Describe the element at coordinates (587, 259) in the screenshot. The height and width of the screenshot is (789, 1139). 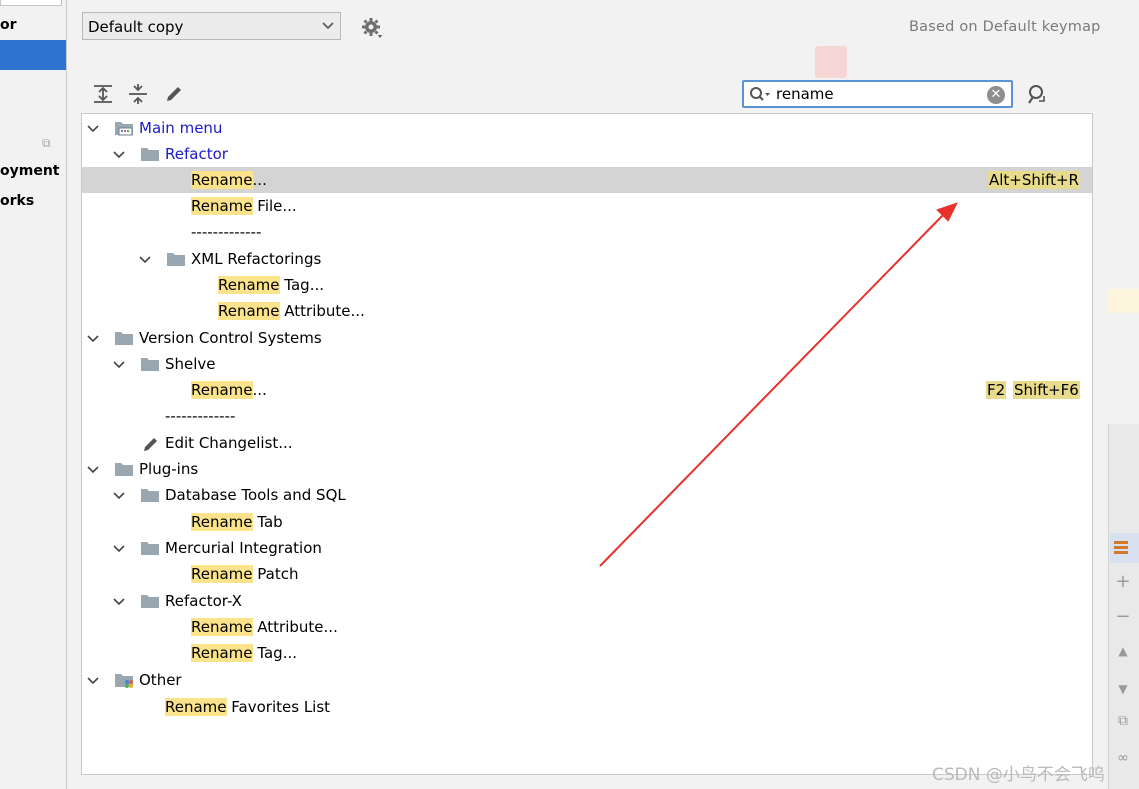
I see `tree-node-xml-refactorings: XML Refactorings` at that location.